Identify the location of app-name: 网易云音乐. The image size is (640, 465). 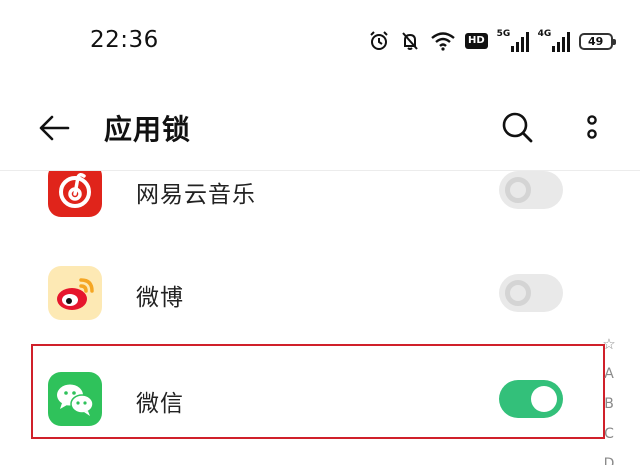
(196, 195).